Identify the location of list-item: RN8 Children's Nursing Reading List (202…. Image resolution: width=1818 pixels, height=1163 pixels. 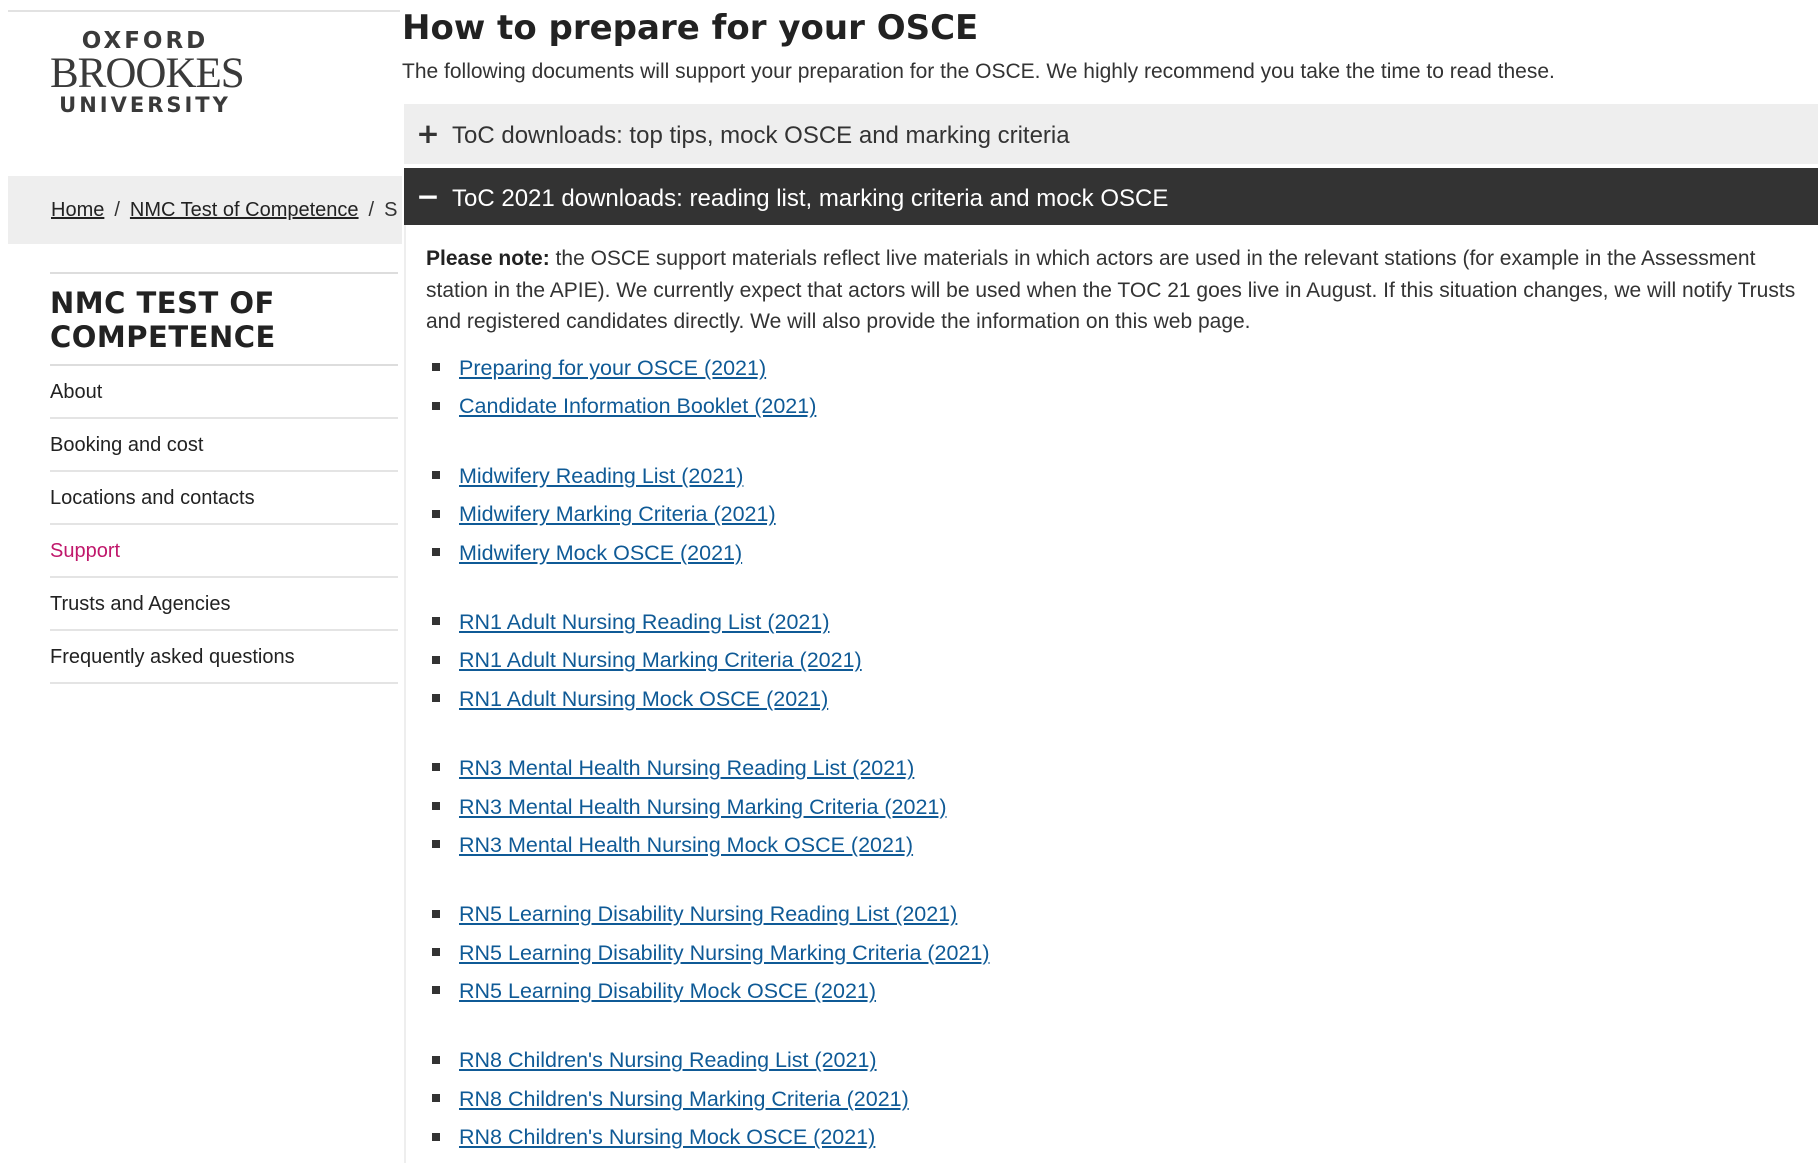
(708, 1060).